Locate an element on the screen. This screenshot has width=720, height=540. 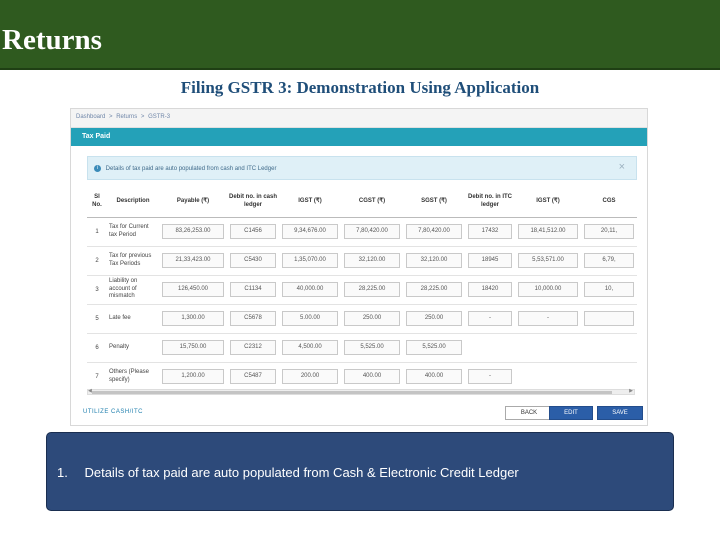
scrollbar-thumb is located at coordinates (352, 392).